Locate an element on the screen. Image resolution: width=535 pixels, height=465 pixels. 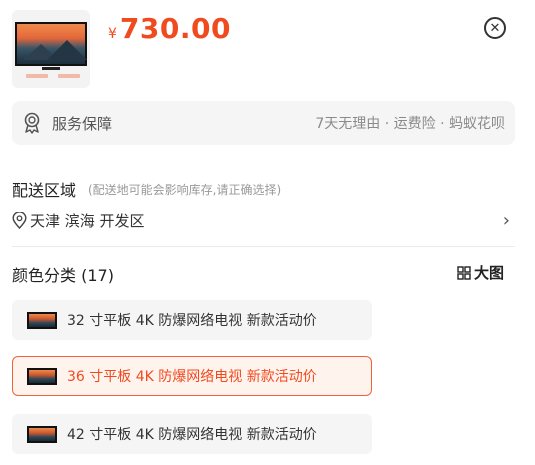
delivery-note: (配送地可能会影响库存,请正确选择) is located at coordinates (185, 190).